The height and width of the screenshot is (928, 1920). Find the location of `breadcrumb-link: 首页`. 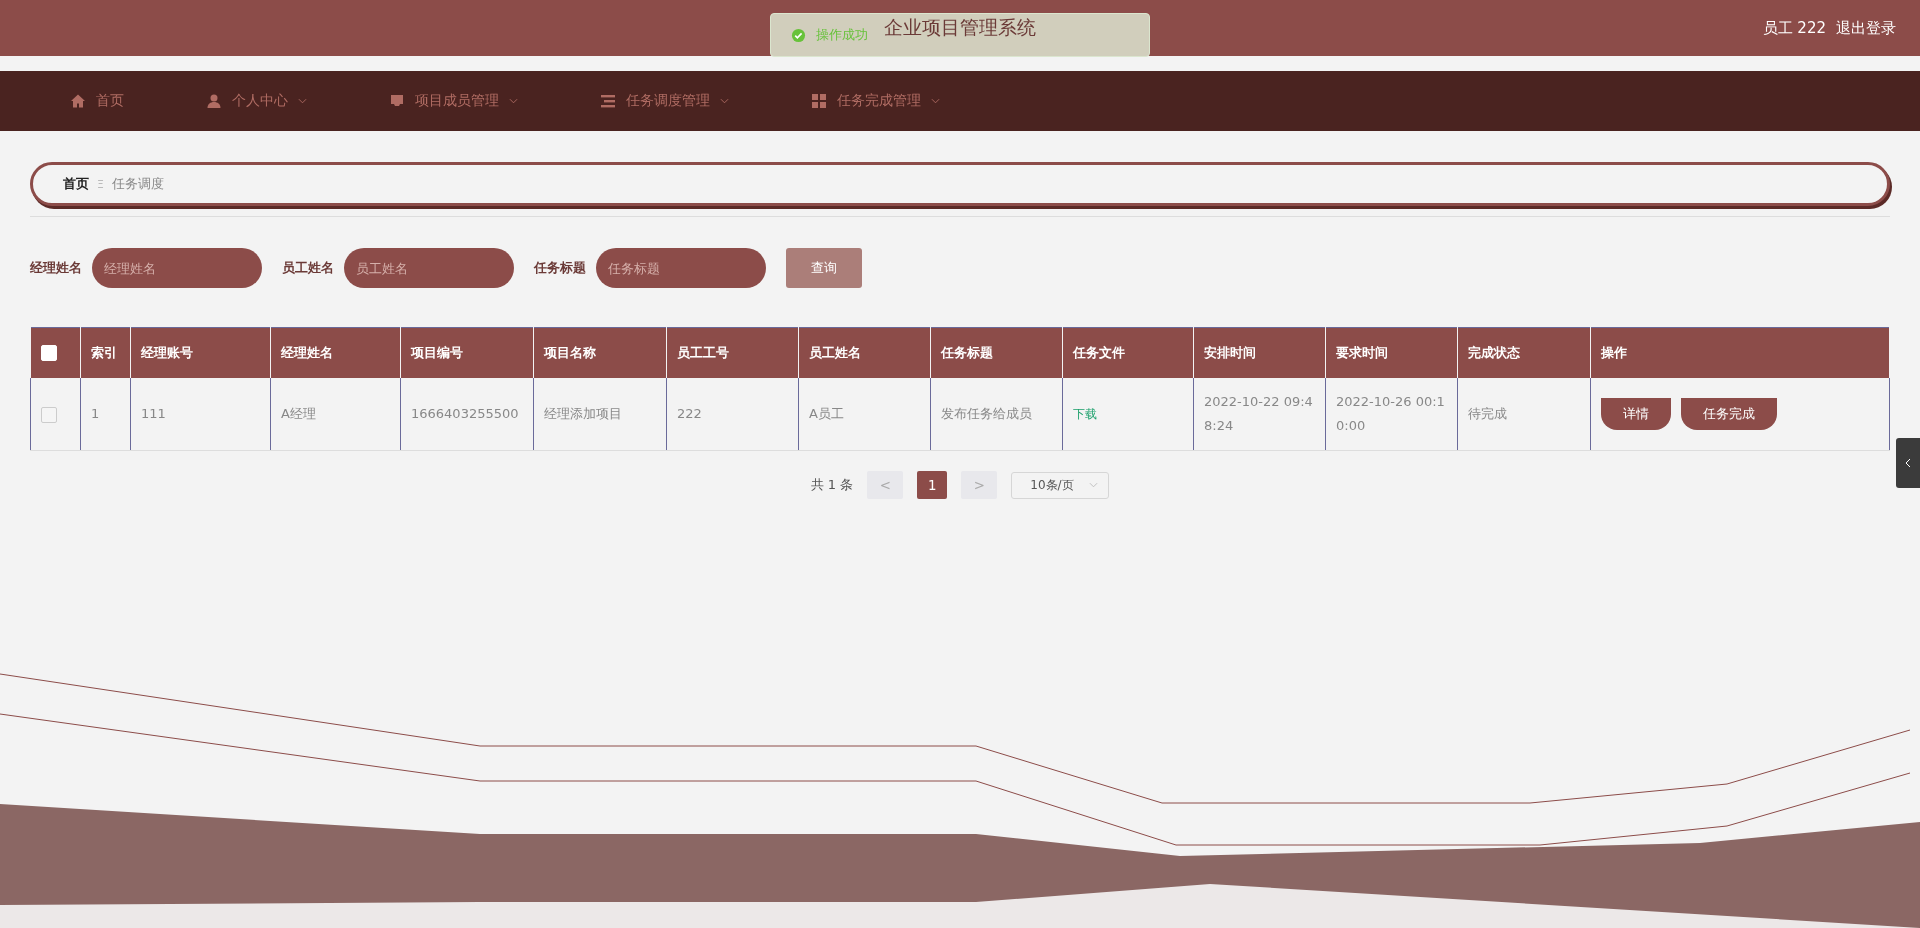

breadcrumb-link: 首页 is located at coordinates (76, 184).